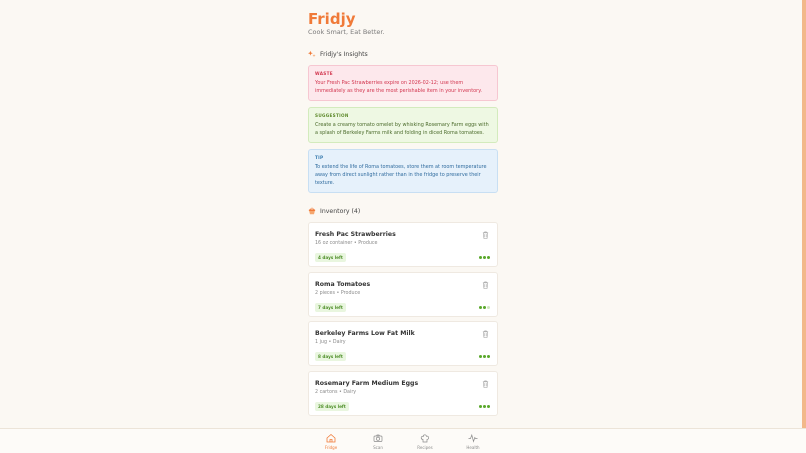 The height and width of the screenshot is (453, 806). I want to click on home-icon, so click(331, 438).